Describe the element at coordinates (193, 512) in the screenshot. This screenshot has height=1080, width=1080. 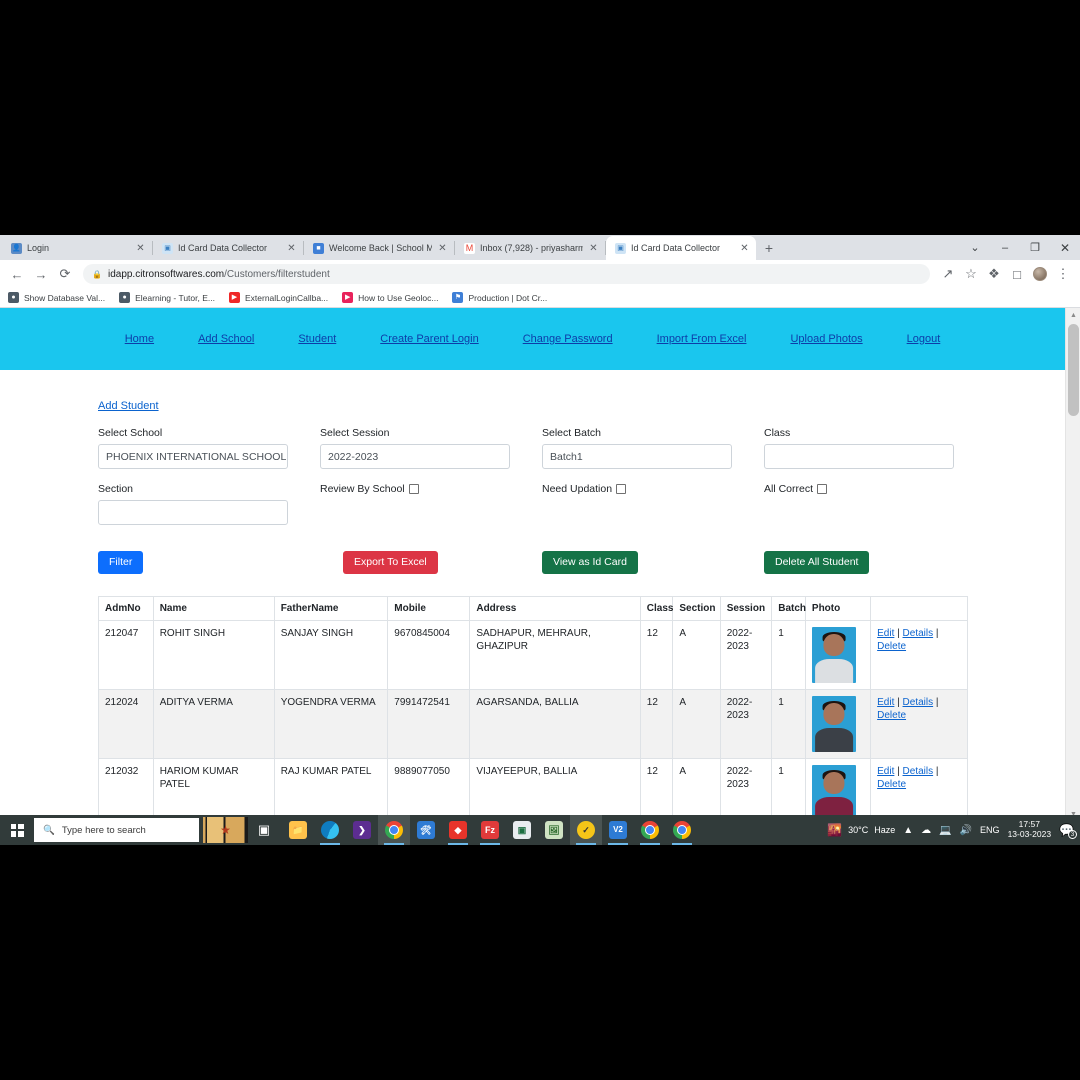
I see `section-input` at that location.